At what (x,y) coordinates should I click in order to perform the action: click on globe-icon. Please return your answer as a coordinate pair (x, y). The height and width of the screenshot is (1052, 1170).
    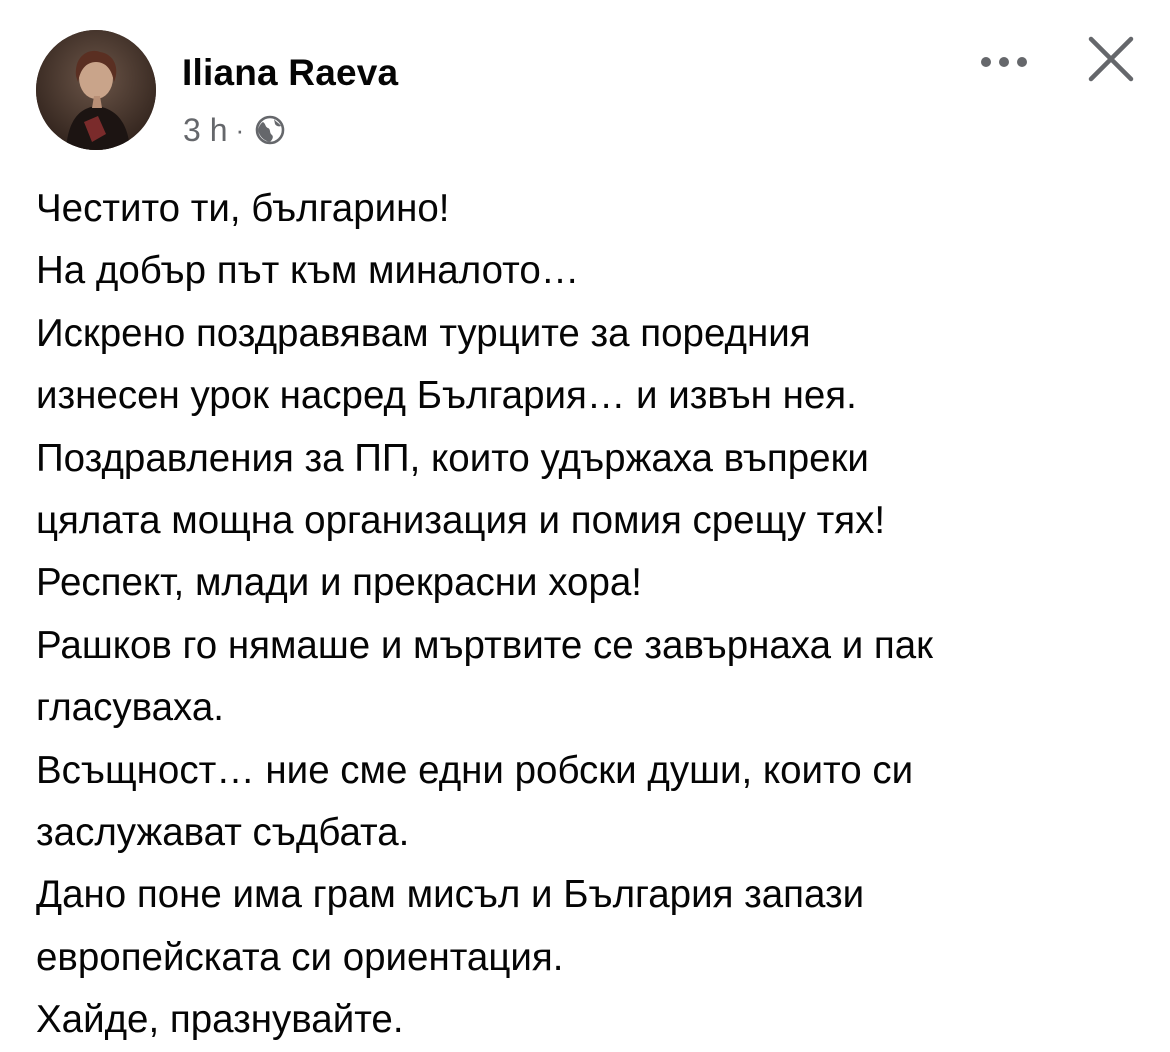
    Looking at the image, I should click on (270, 130).